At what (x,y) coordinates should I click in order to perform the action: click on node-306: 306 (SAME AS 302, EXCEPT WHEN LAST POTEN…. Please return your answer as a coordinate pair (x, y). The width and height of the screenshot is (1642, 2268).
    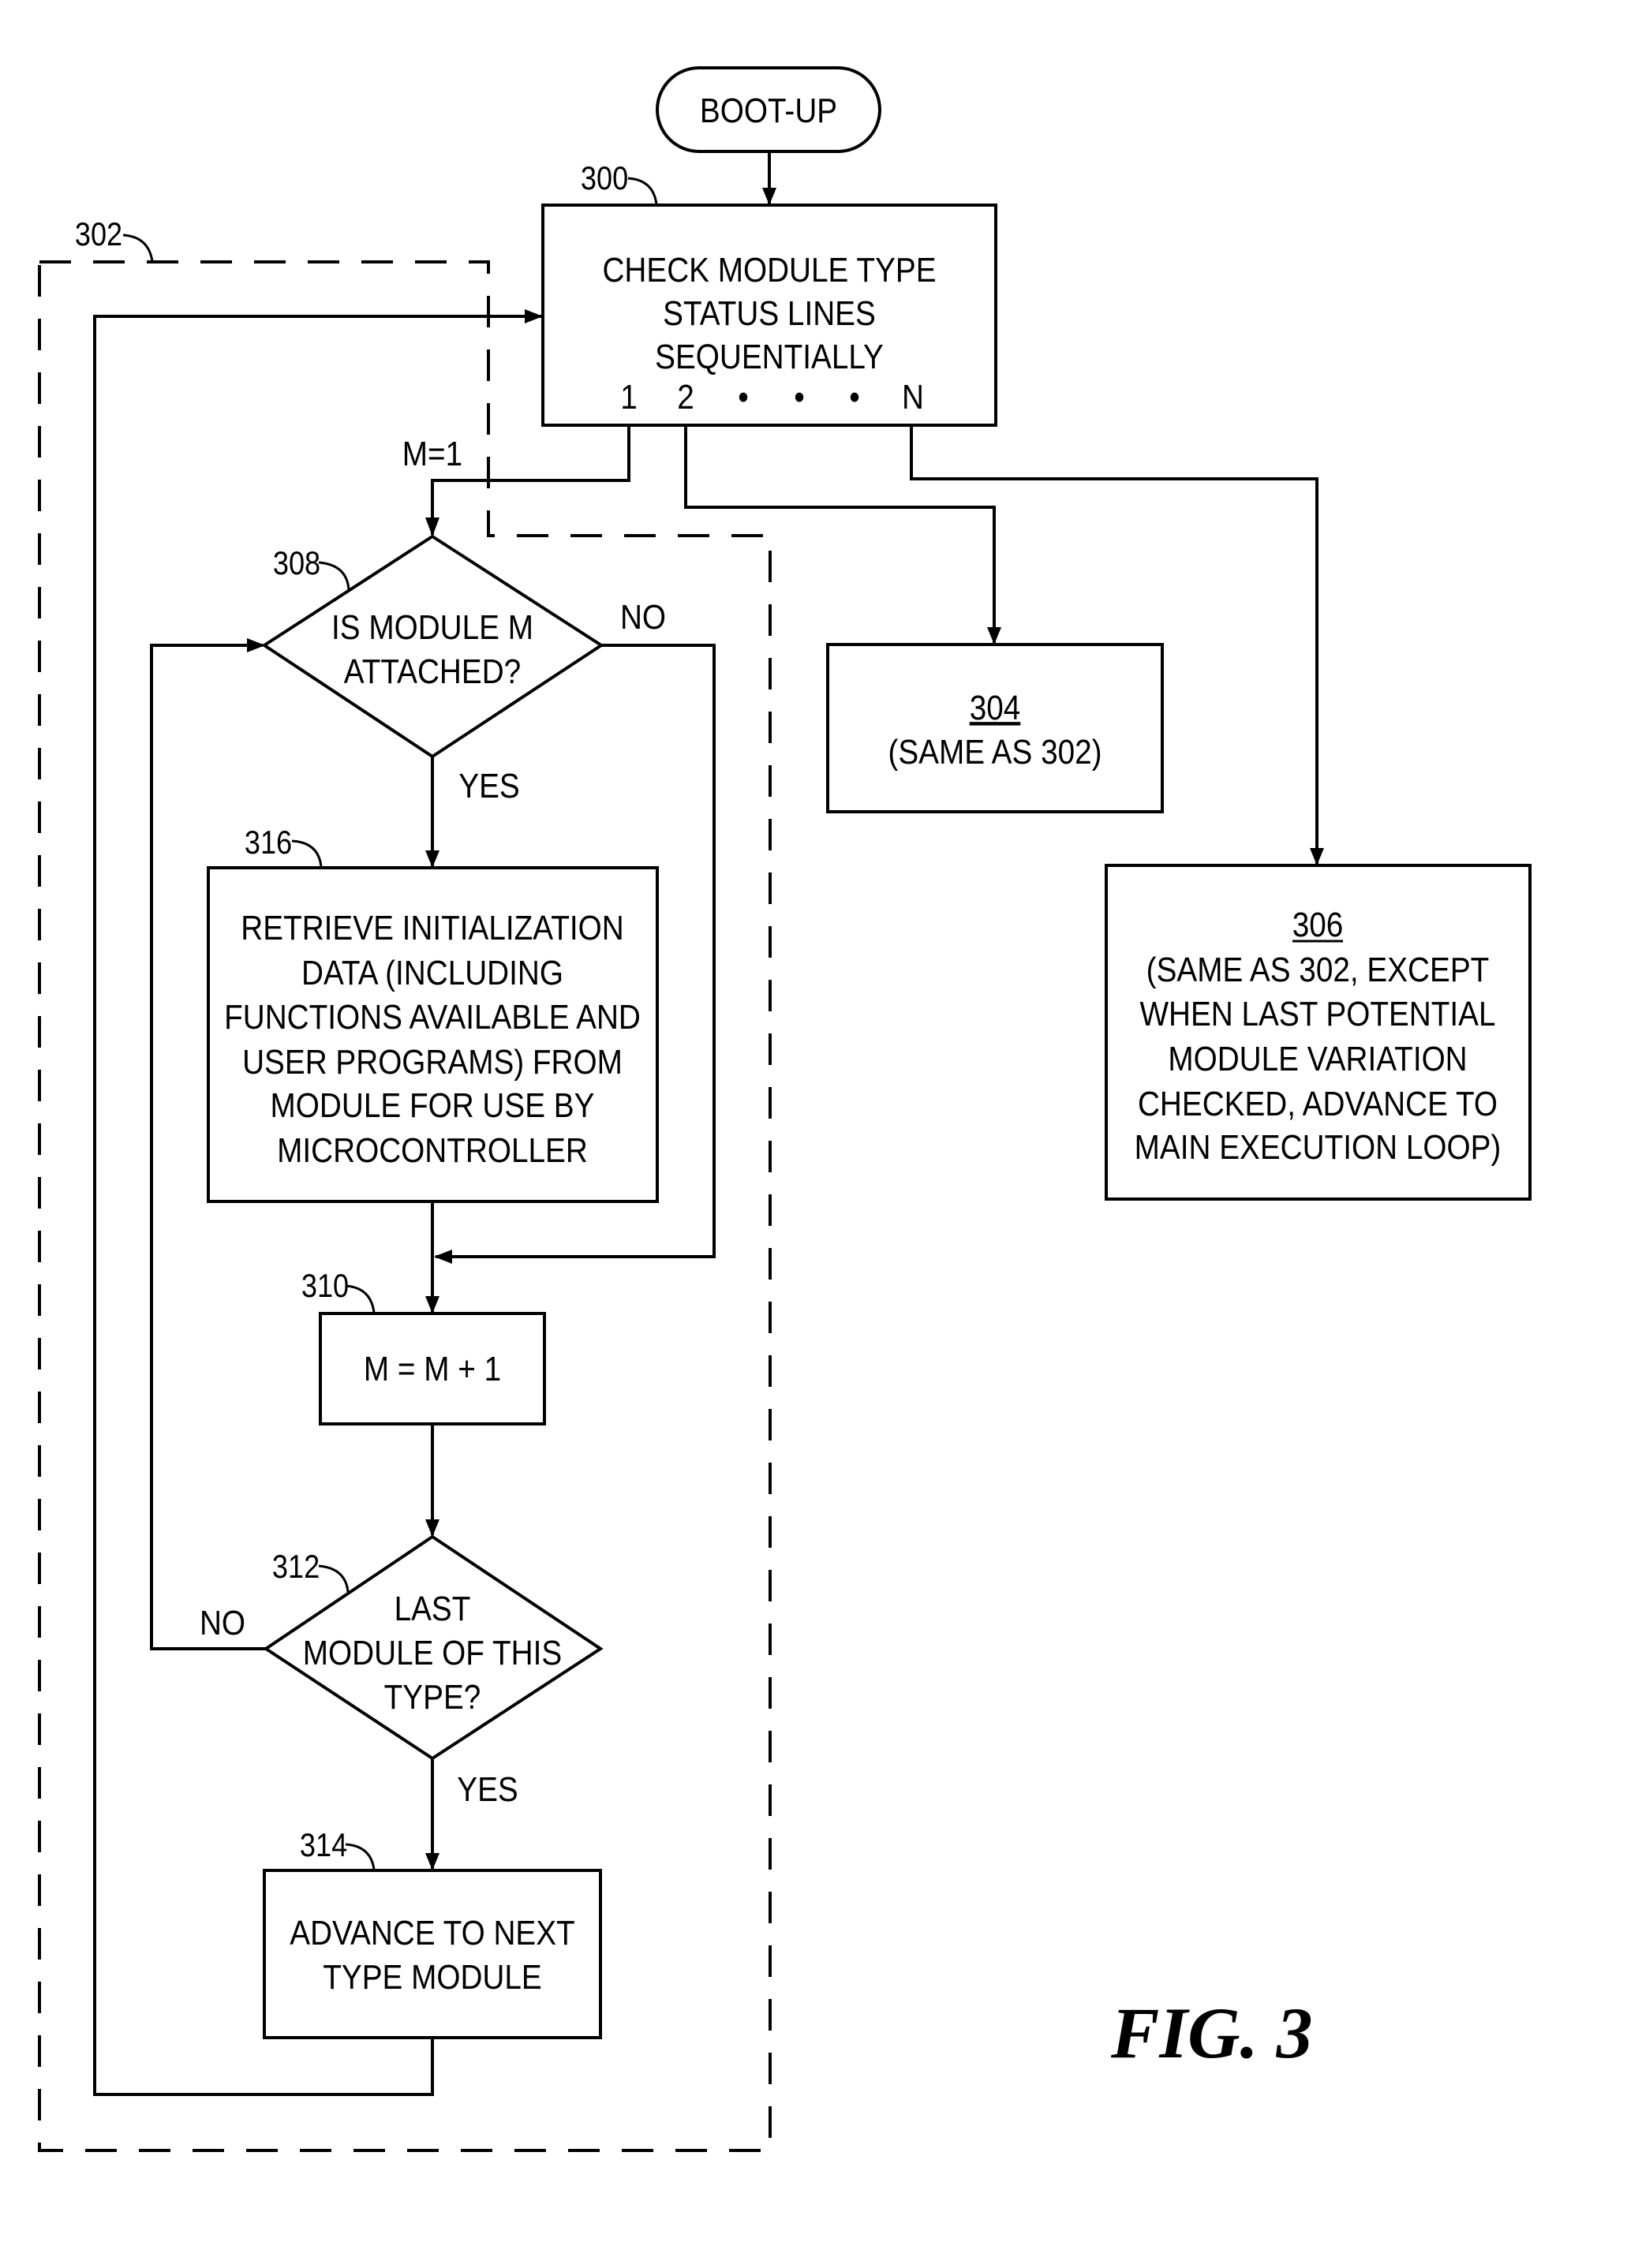
    Looking at the image, I should click on (1318, 1032).